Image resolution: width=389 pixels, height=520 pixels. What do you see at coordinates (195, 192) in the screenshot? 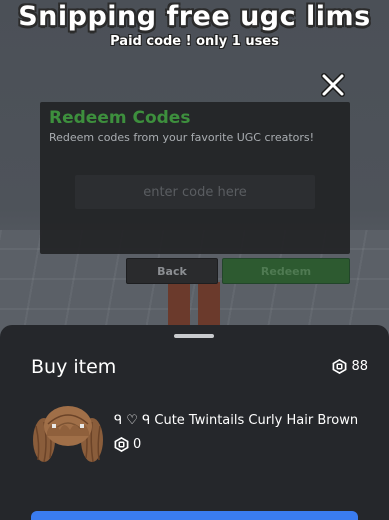
I see `code-input` at bounding box center [195, 192].